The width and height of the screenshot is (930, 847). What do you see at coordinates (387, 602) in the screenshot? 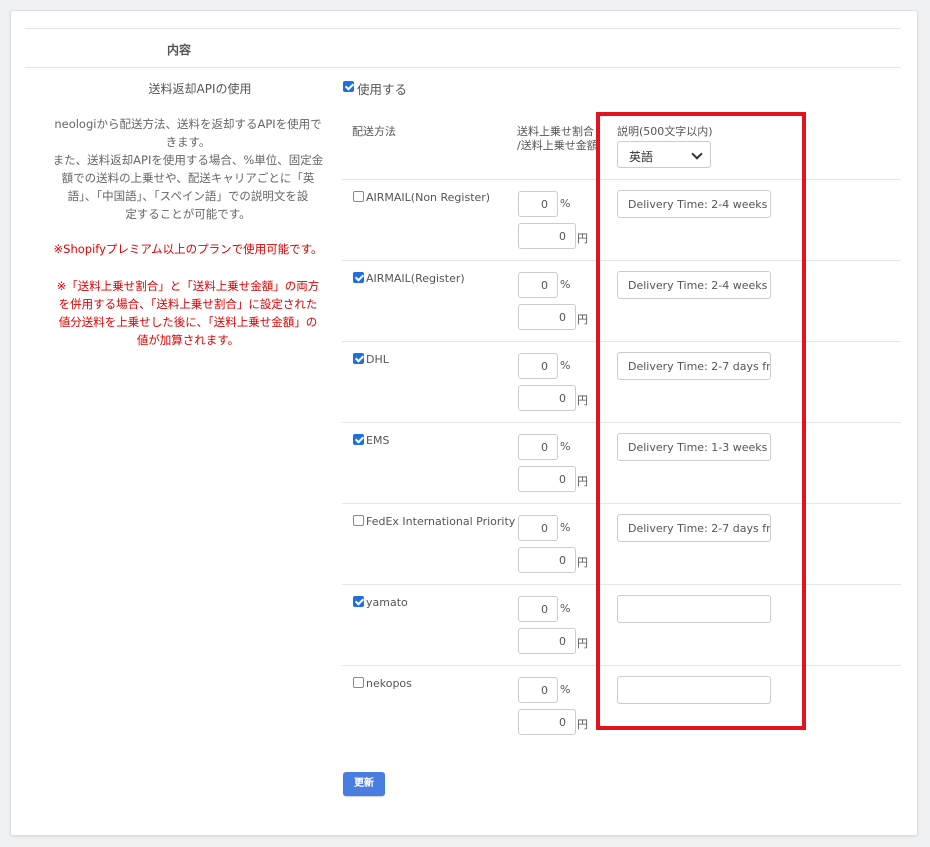
I see `method-label: yamato` at bounding box center [387, 602].